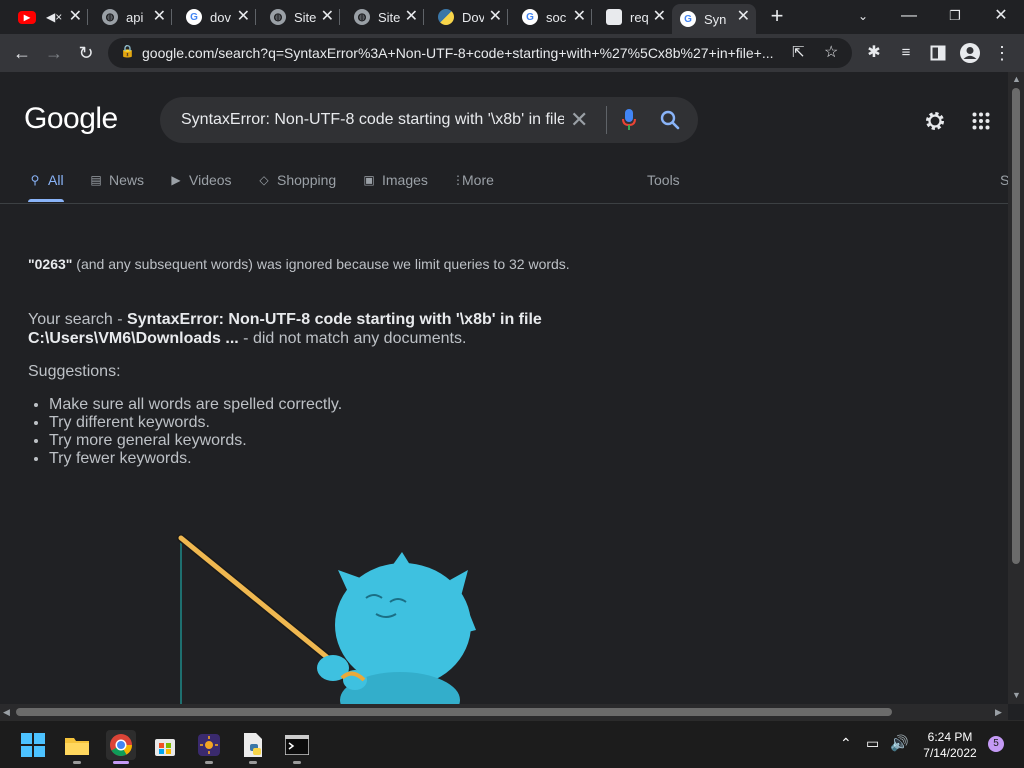  Describe the element at coordinates (165, 745) in the screenshot. I see `store-button` at that location.